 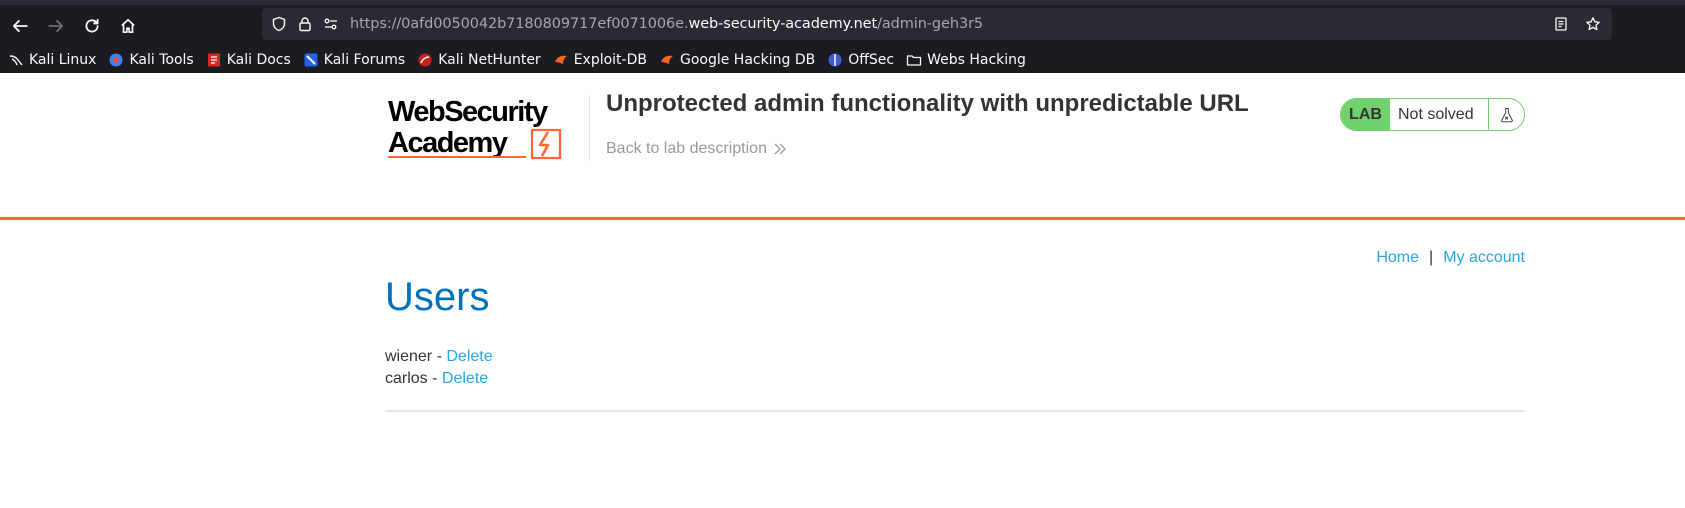 I want to click on lab-status-widget: LAB Not solved, so click(x=1432, y=114).